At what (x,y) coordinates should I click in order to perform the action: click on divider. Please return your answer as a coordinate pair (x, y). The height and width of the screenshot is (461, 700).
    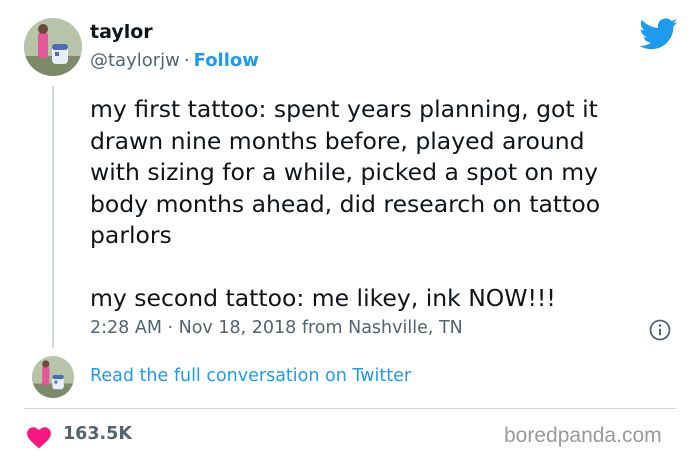
    Looking at the image, I should click on (350, 408).